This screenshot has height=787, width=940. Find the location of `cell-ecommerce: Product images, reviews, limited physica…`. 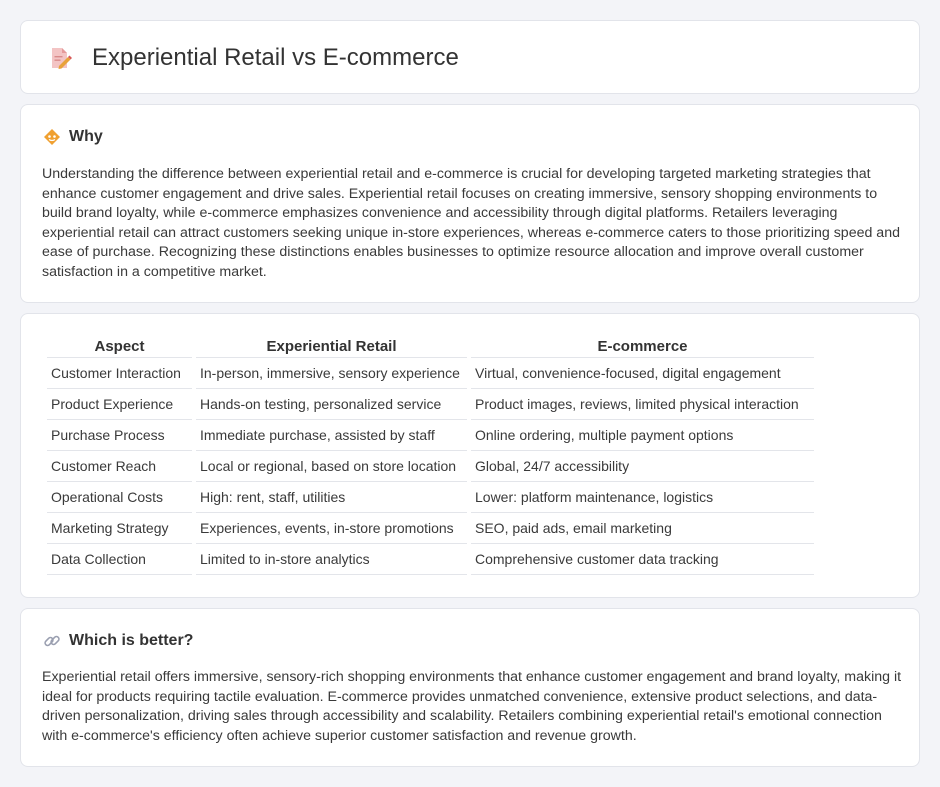

cell-ecommerce: Product images, reviews, limited physica… is located at coordinates (642, 404).